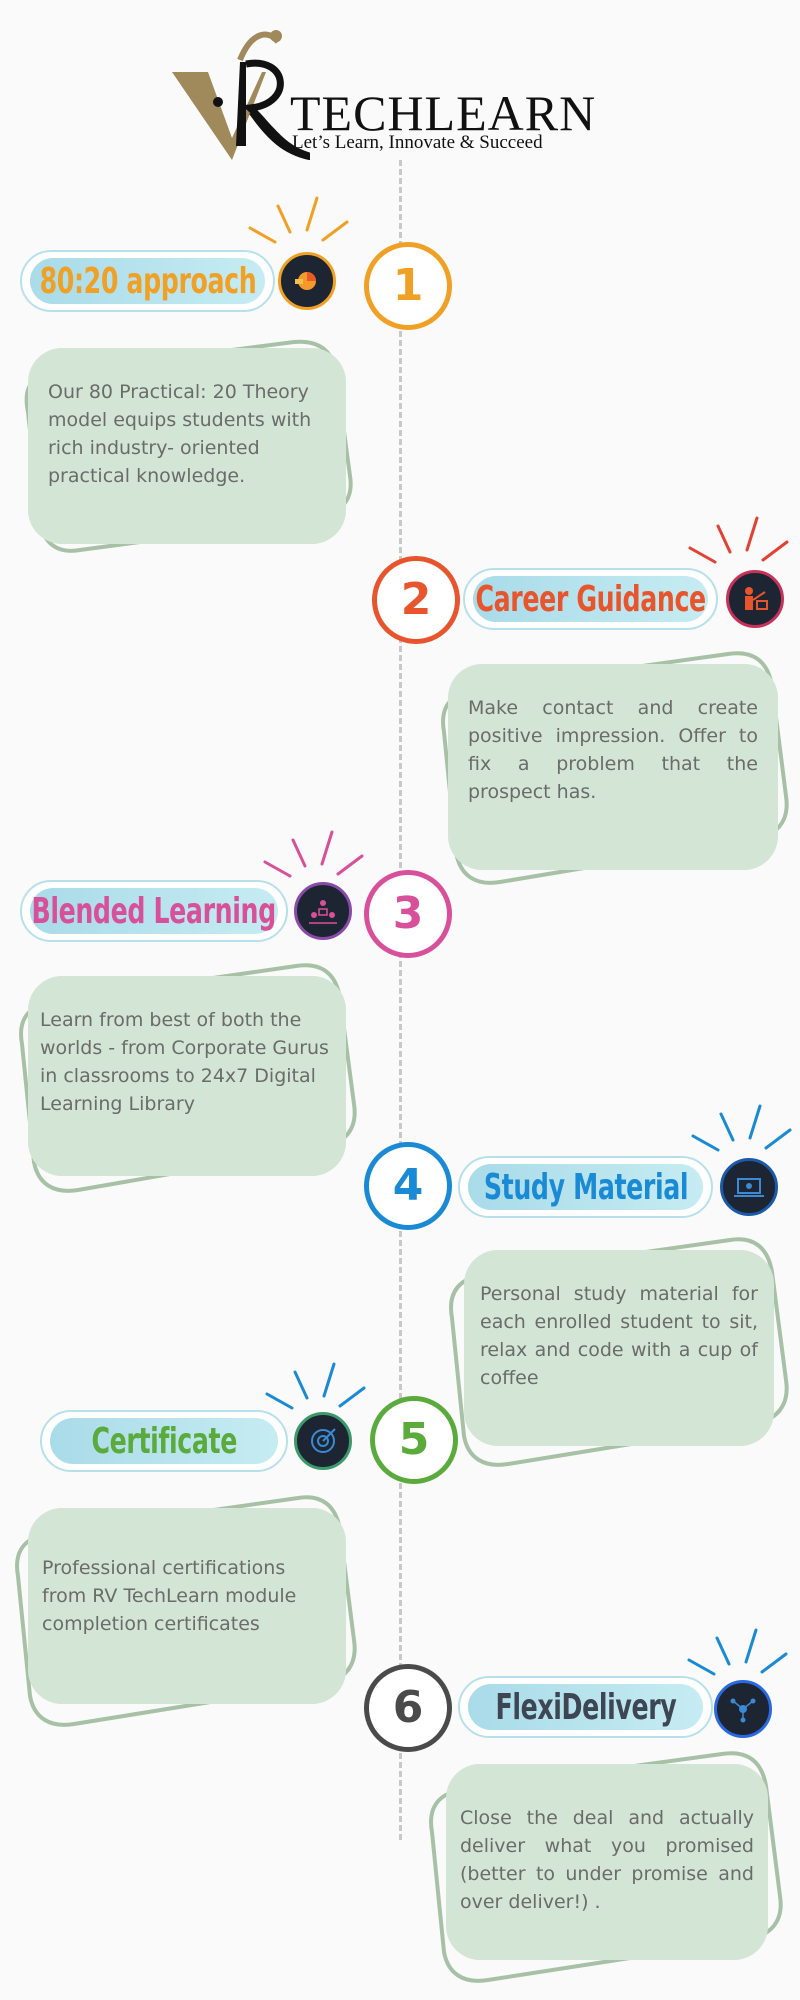 The height and width of the screenshot is (2000, 800). What do you see at coordinates (241, 95) in the screenshot?
I see `logo-mark` at bounding box center [241, 95].